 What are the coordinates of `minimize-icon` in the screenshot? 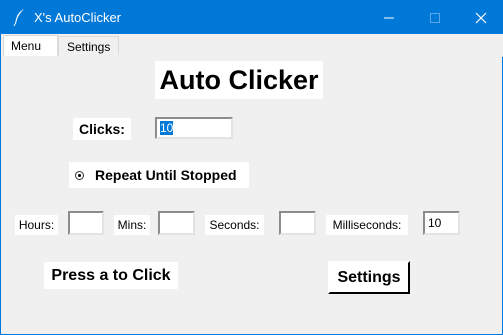 It's located at (389, 18).